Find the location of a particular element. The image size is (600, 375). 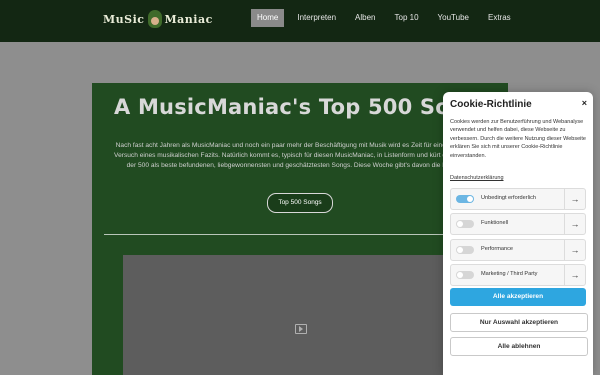

nav-home: Home is located at coordinates (268, 18).